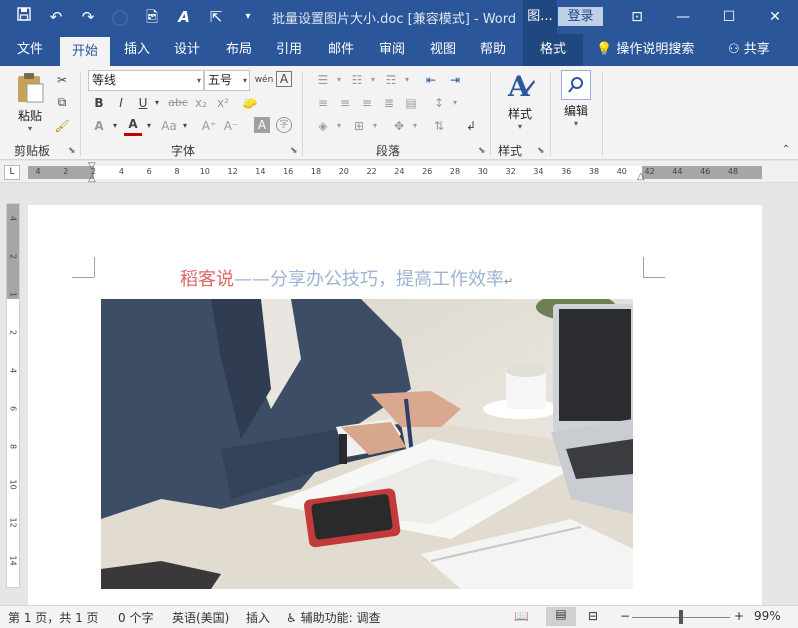 This screenshot has height=628, width=798. Describe the element at coordinates (121, 103) in the screenshot. I see `italic-button: I` at that location.